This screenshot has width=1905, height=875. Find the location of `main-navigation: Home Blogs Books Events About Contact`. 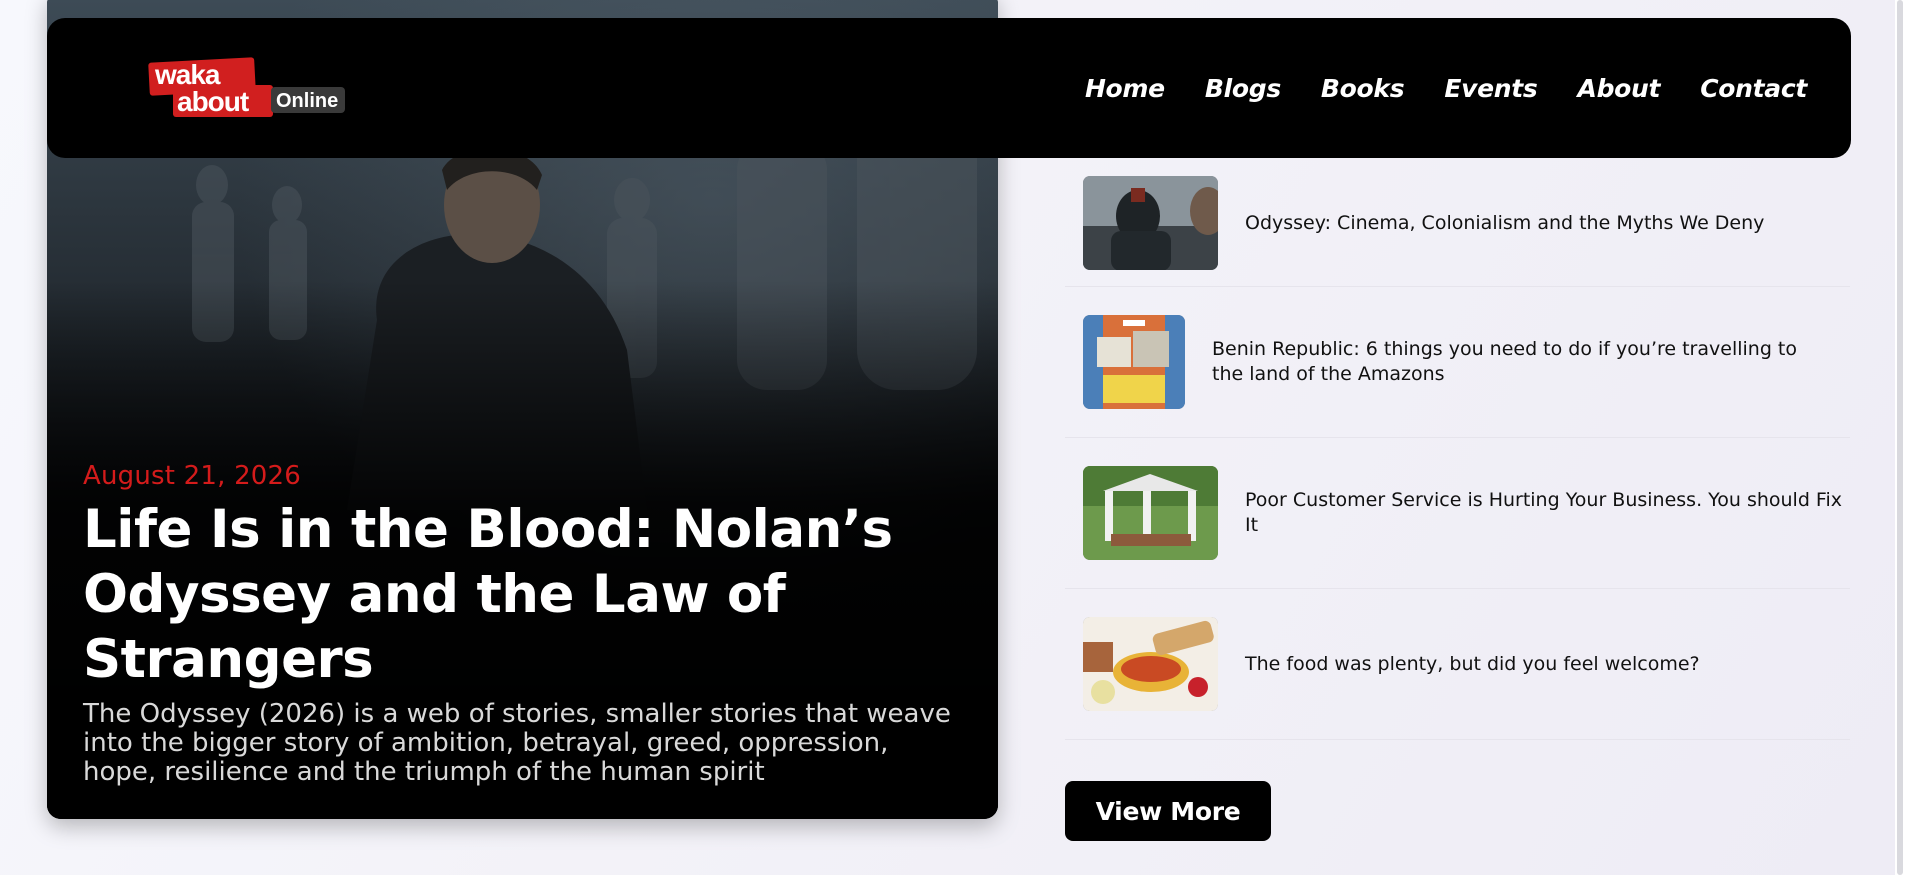

main-navigation: Home Blogs Books Events About Contact is located at coordinates (1446, 88).